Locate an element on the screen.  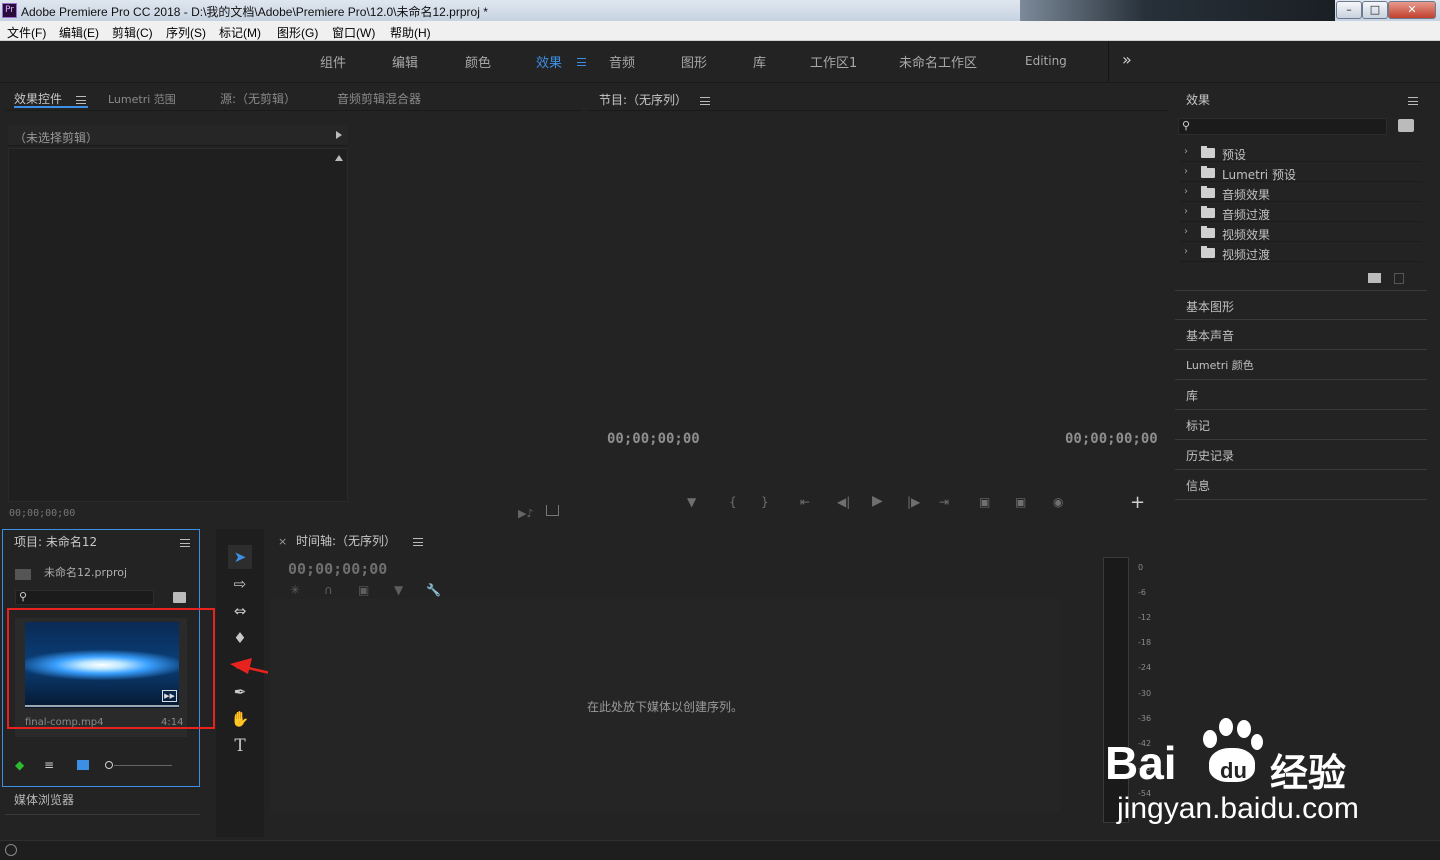
button-editor-add-icon: + is located at coordinates (1137, 502).